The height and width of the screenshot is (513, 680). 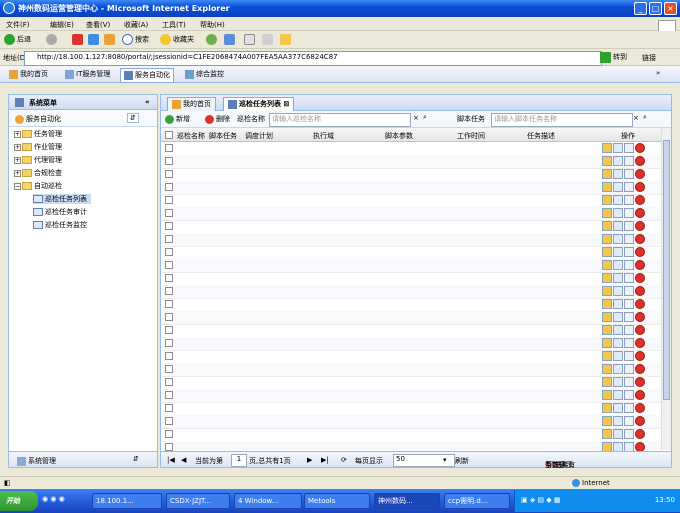 I want to click on media-button, so click(x=212, y=39).